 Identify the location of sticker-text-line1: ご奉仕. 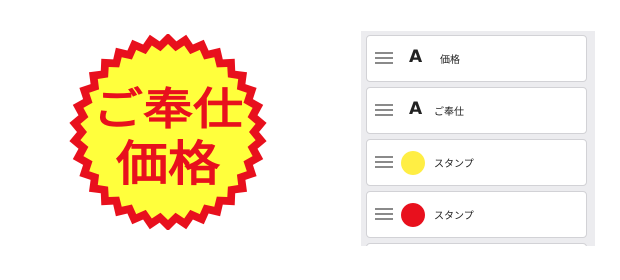
(168, 109).